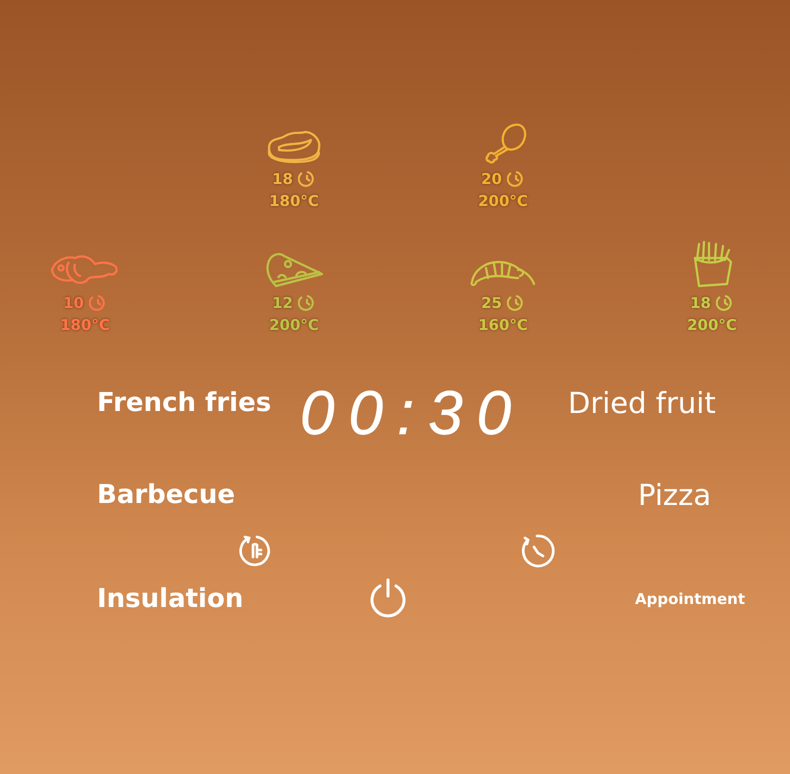 This screenshot has height=774, width=790. What do you see at coordinates (642, 403) in the screenshot?
I see `mode-label: Dried fruit` at bounding box center [642, 403].